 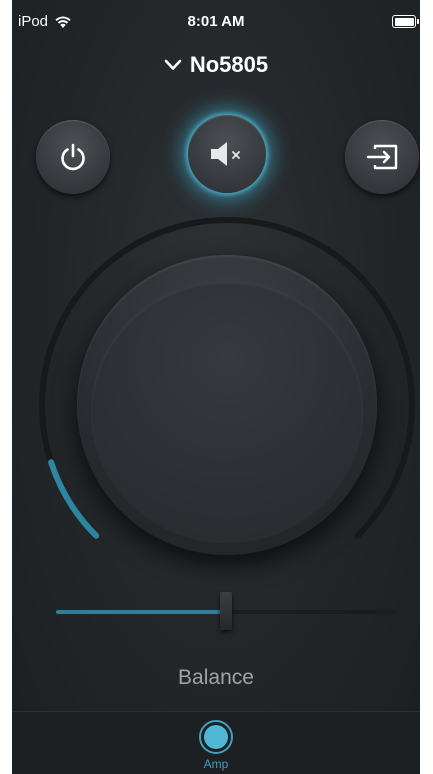 What do you see at coordinates (216, 737) in the screenshot?
I see `amp-icon` at bounding box center [216, 737].